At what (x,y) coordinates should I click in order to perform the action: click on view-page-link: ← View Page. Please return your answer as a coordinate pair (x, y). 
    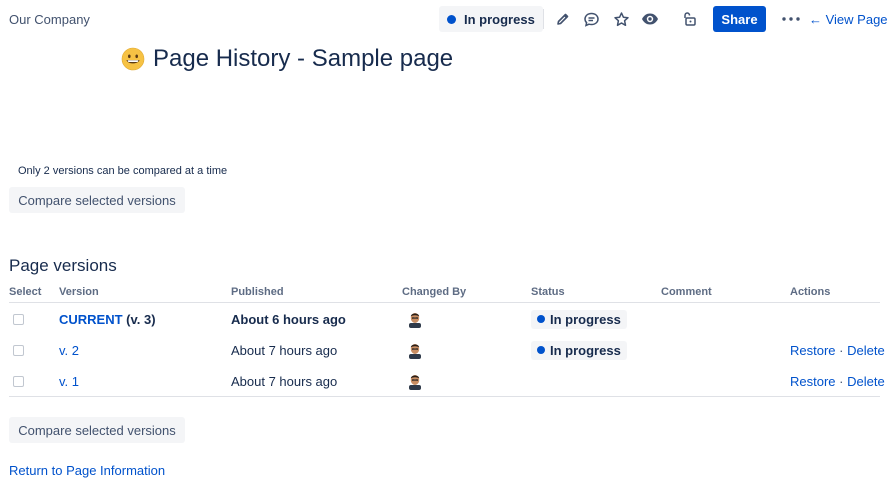
    Looking at the image, I should click on (848, 19).